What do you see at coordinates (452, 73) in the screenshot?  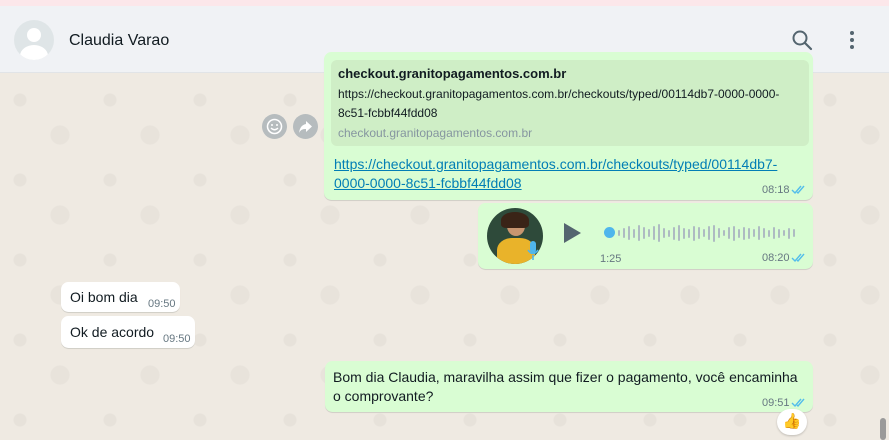 I see `link-preview-title: checkout.granitopagamentos.com.br` at bounding box center [452, 73].